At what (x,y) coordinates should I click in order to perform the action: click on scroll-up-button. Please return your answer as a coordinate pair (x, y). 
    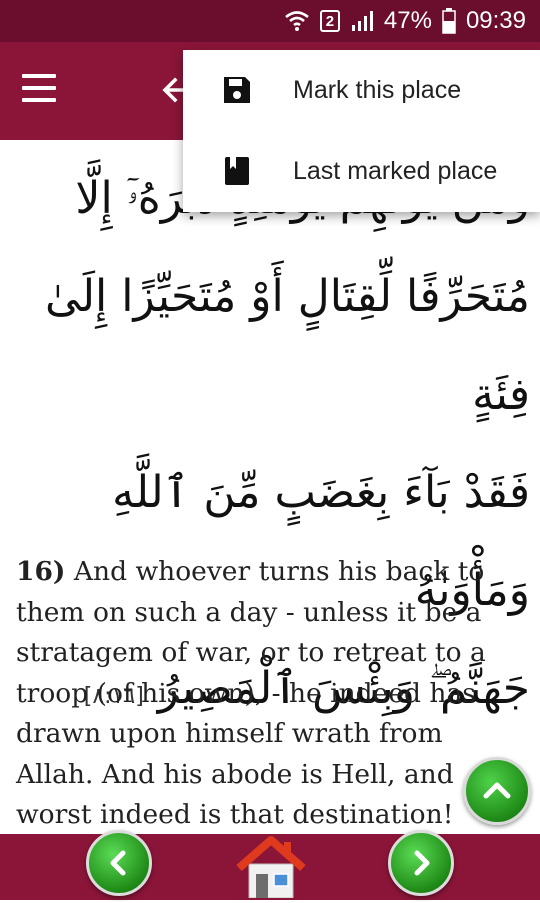
    Looking at the image, I should click on (497, 791).